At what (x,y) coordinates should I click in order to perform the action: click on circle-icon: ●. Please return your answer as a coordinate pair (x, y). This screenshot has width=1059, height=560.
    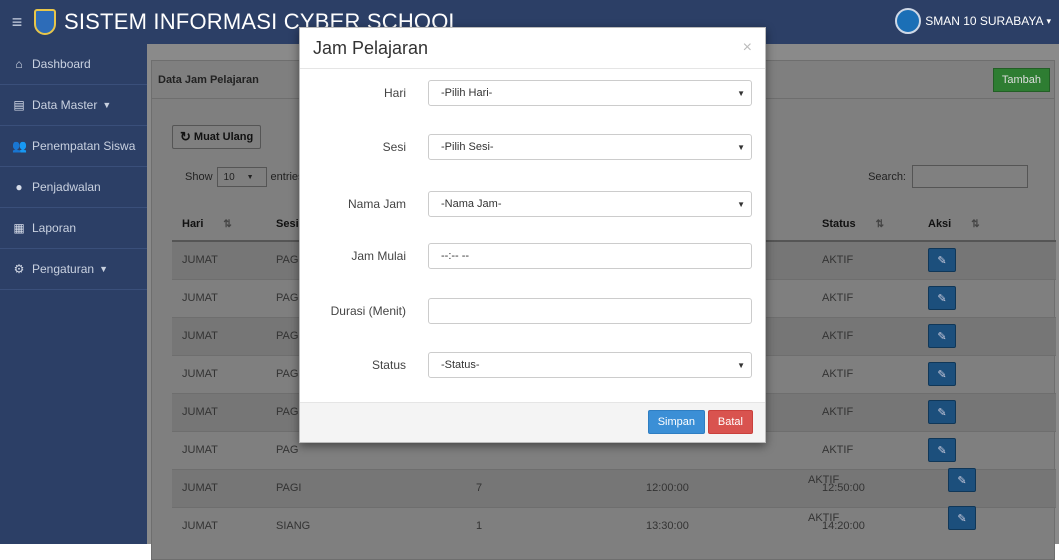
    Looking at the image, I should click on (19, 187).